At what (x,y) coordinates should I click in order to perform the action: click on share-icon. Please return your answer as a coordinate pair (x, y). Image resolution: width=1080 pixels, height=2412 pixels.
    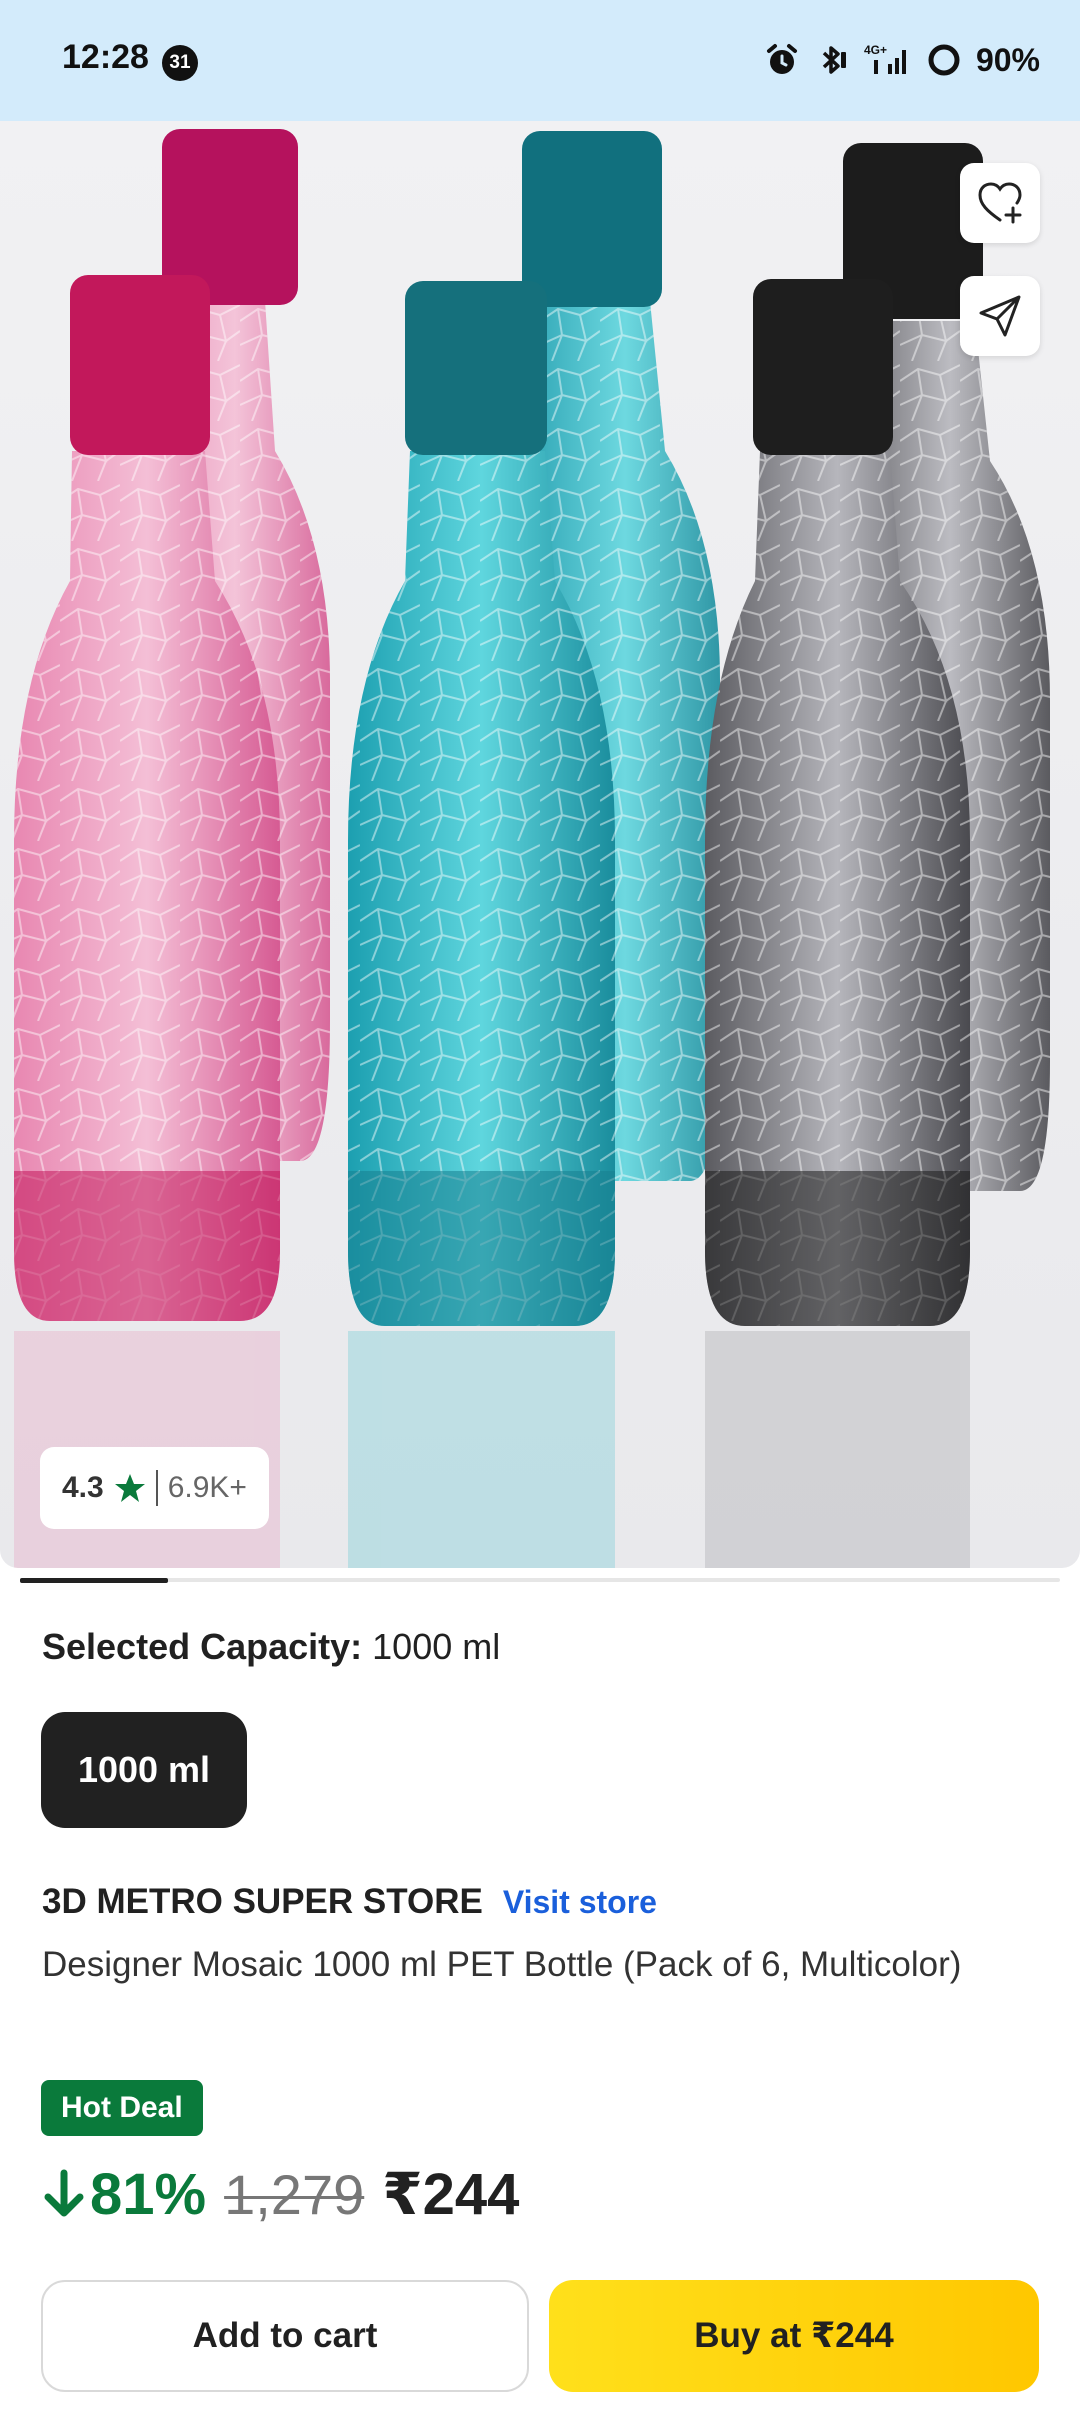
    Looking at the image, I should click on (1000, 316).